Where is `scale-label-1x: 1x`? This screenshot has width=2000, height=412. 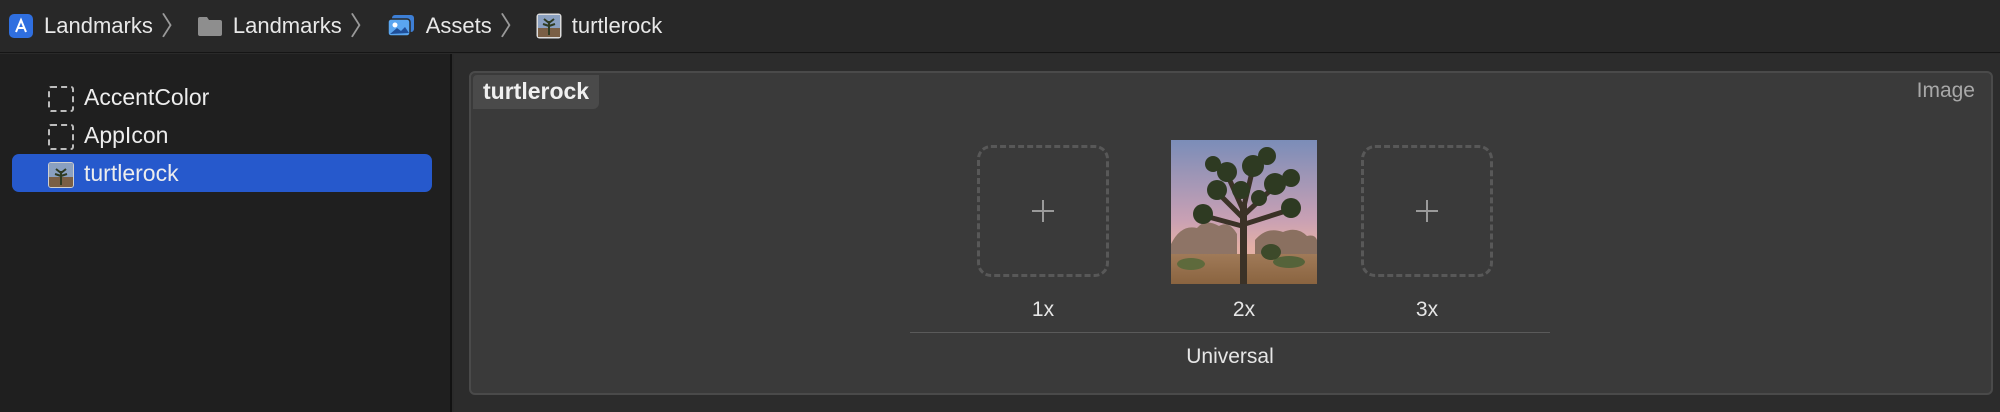 scale-label-1x: 1x is located at coordinates (1043, 309).